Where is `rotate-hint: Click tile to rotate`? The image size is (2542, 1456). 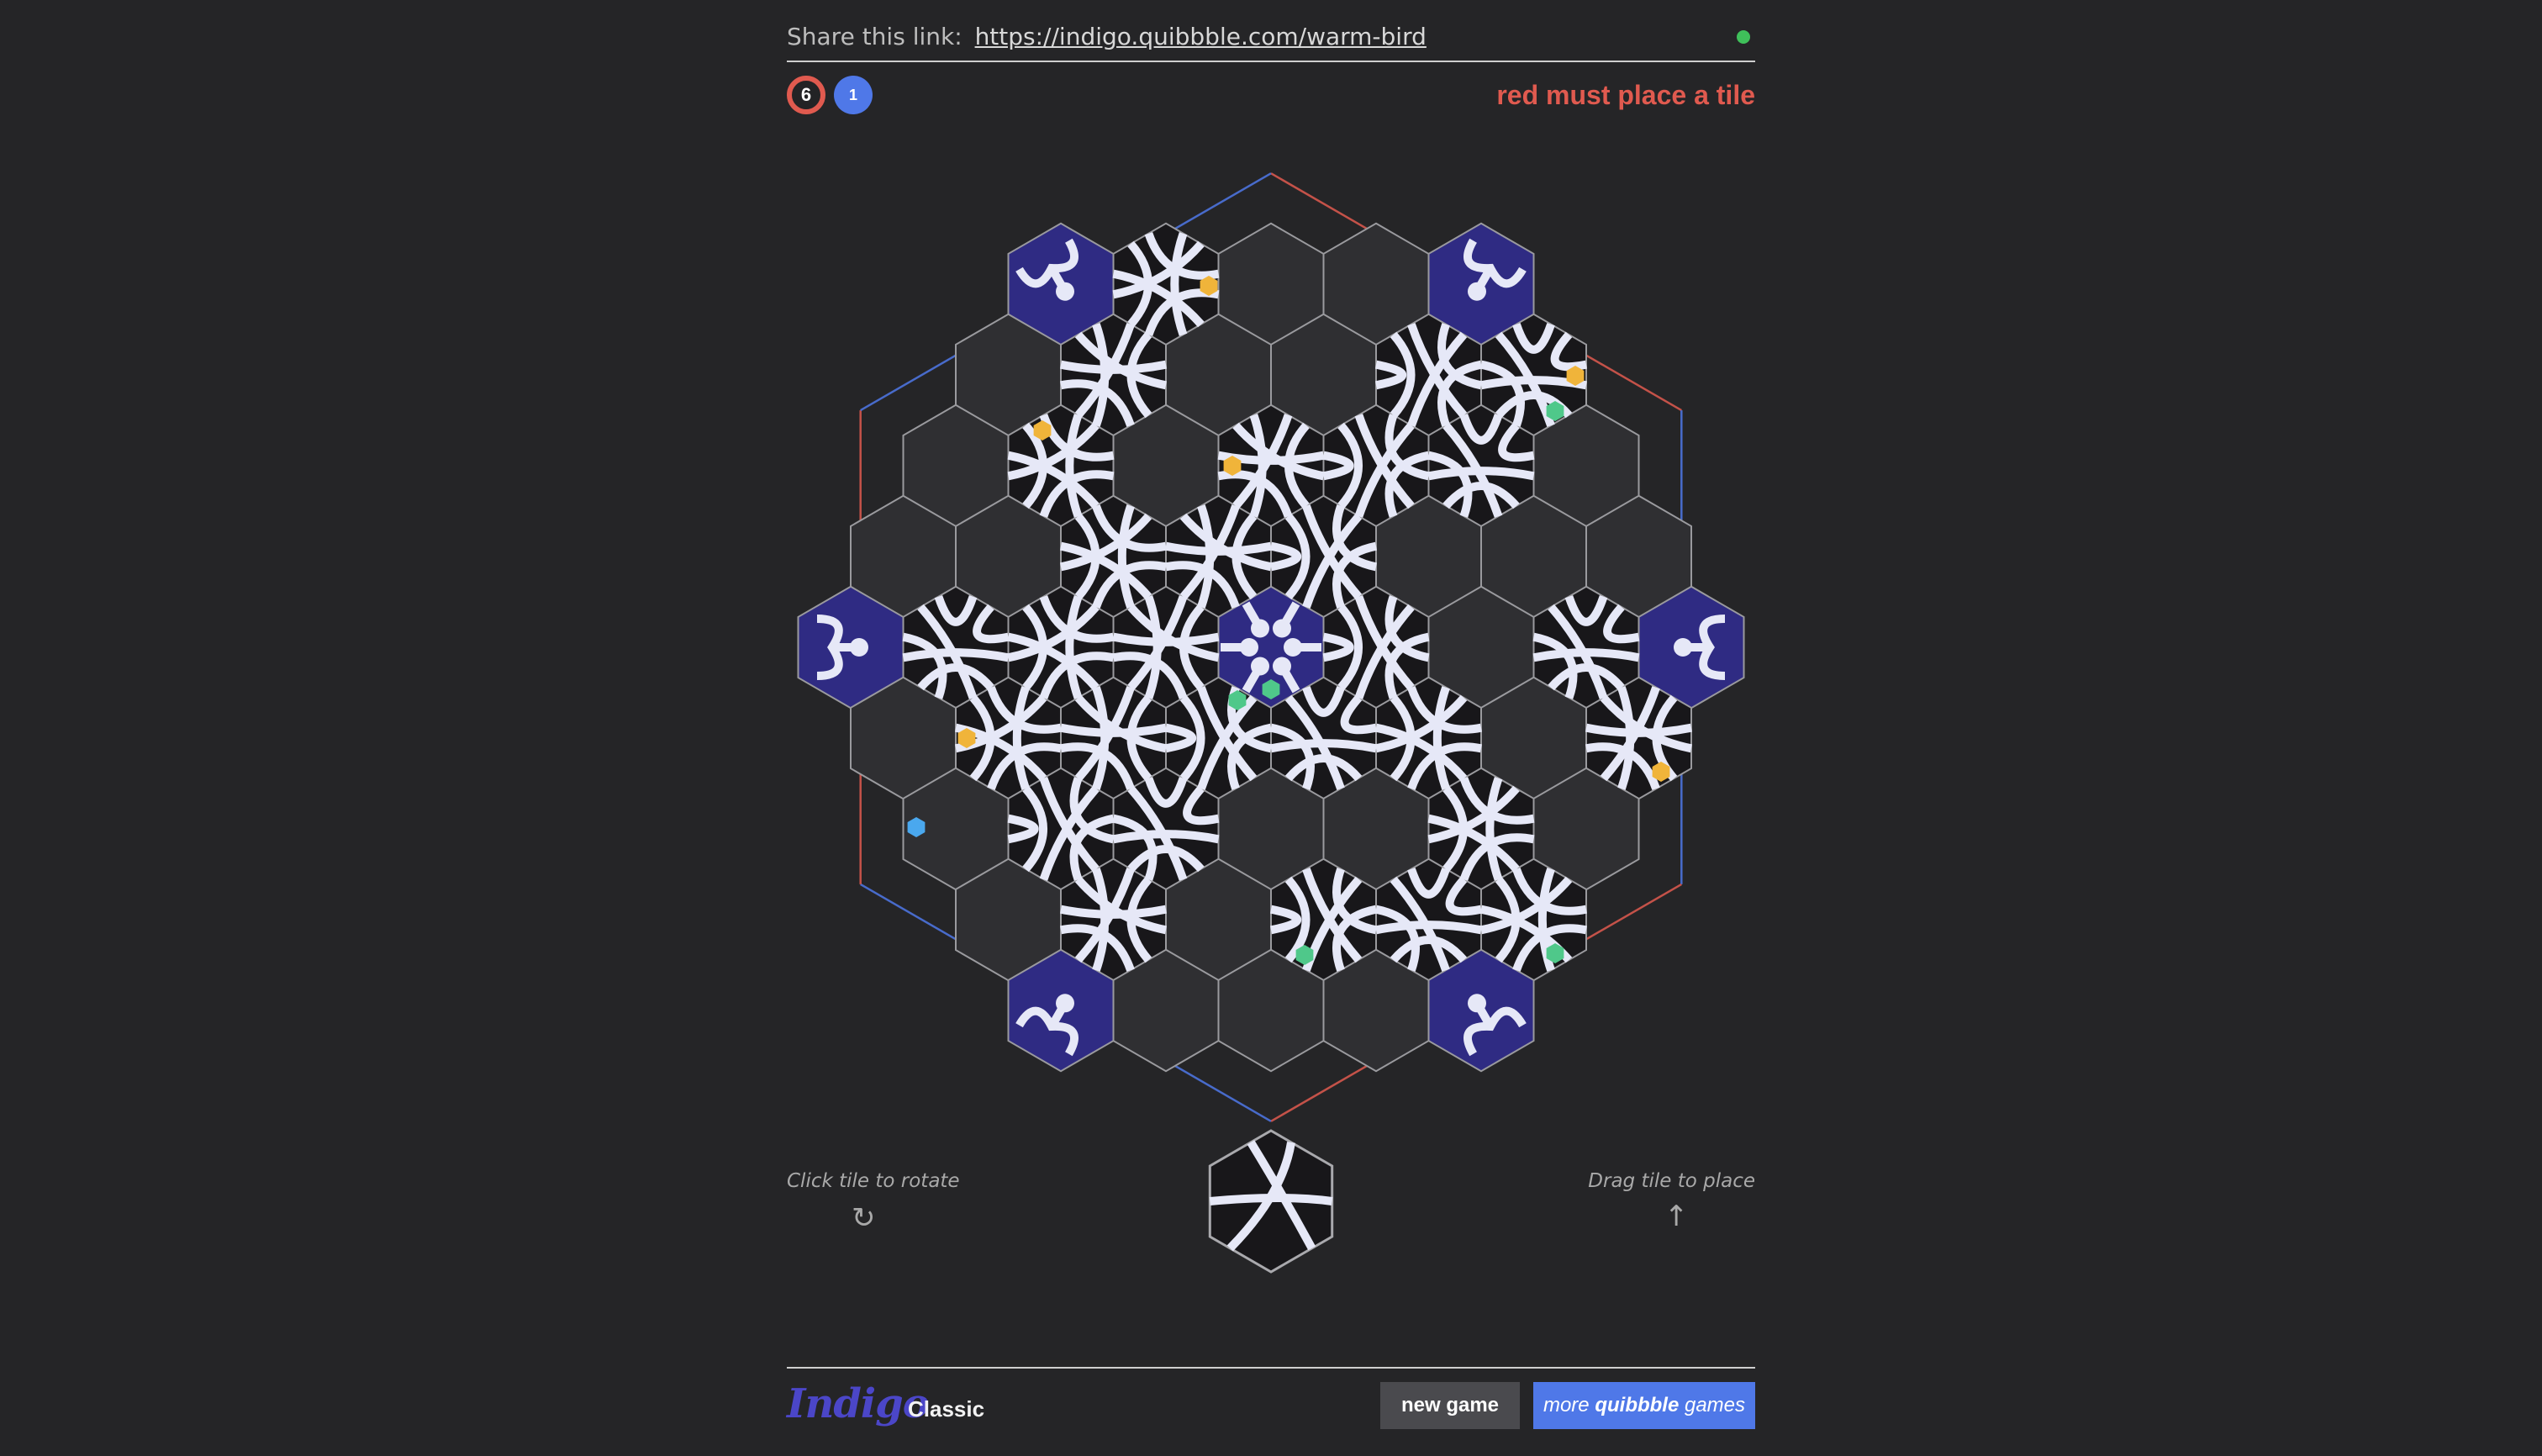
rotate-hint: Click tile to rotate is located at coordinates (874, 1181).